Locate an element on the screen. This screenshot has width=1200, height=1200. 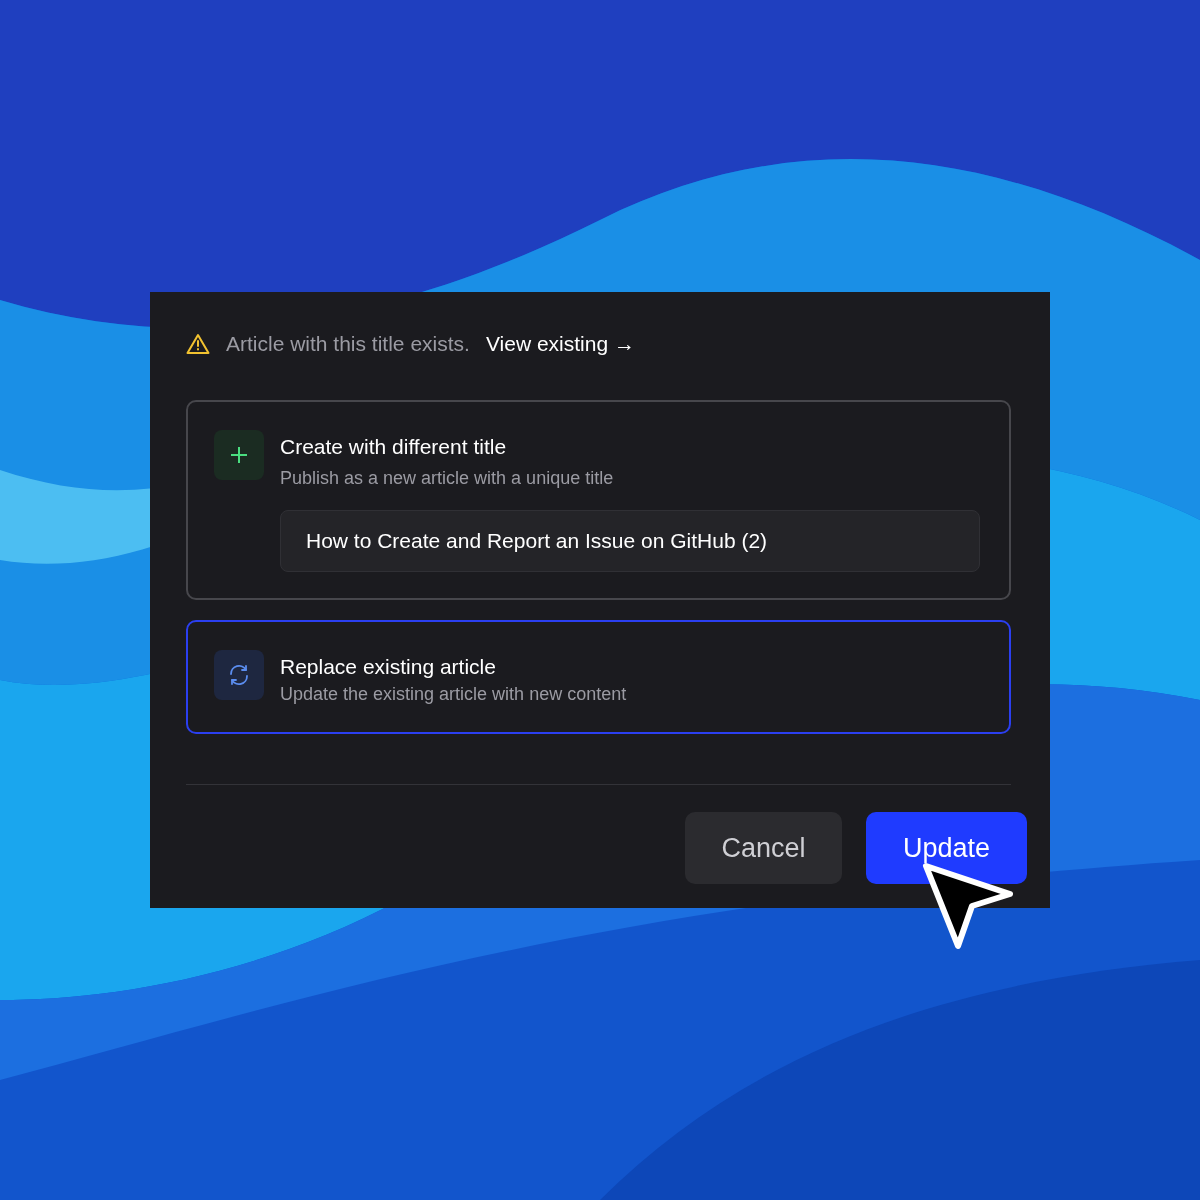
cancel-button: Cancel is located at coordinates (763, 848).